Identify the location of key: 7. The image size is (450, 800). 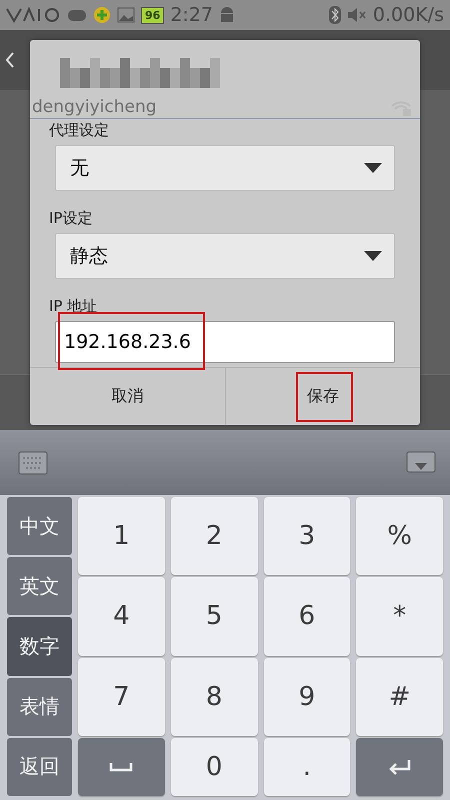
(121, 697).